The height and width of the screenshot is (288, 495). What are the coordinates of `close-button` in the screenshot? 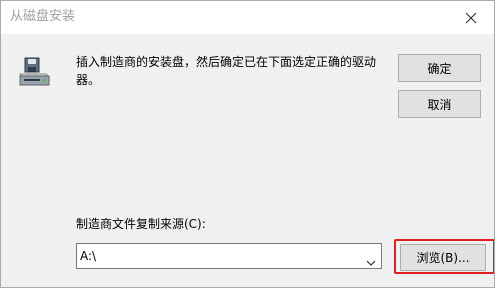 It's located at (471, 17).